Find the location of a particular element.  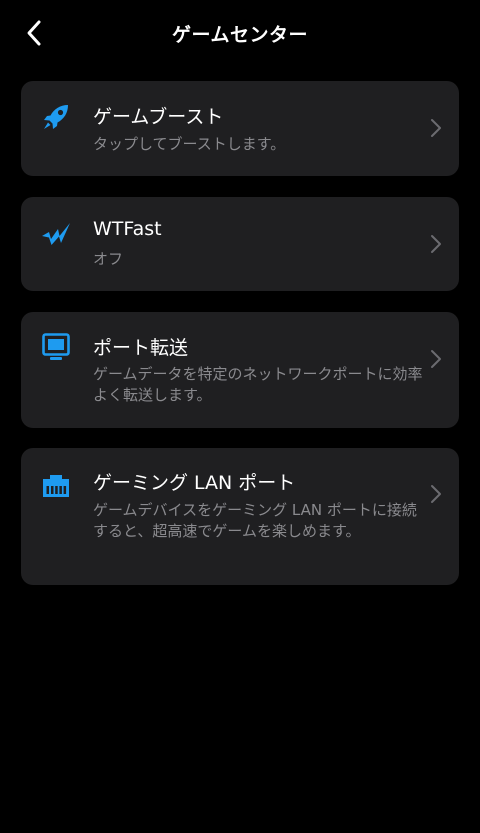

card-title: ゲーミング LAN ポート is located at coordinates (194, 483).